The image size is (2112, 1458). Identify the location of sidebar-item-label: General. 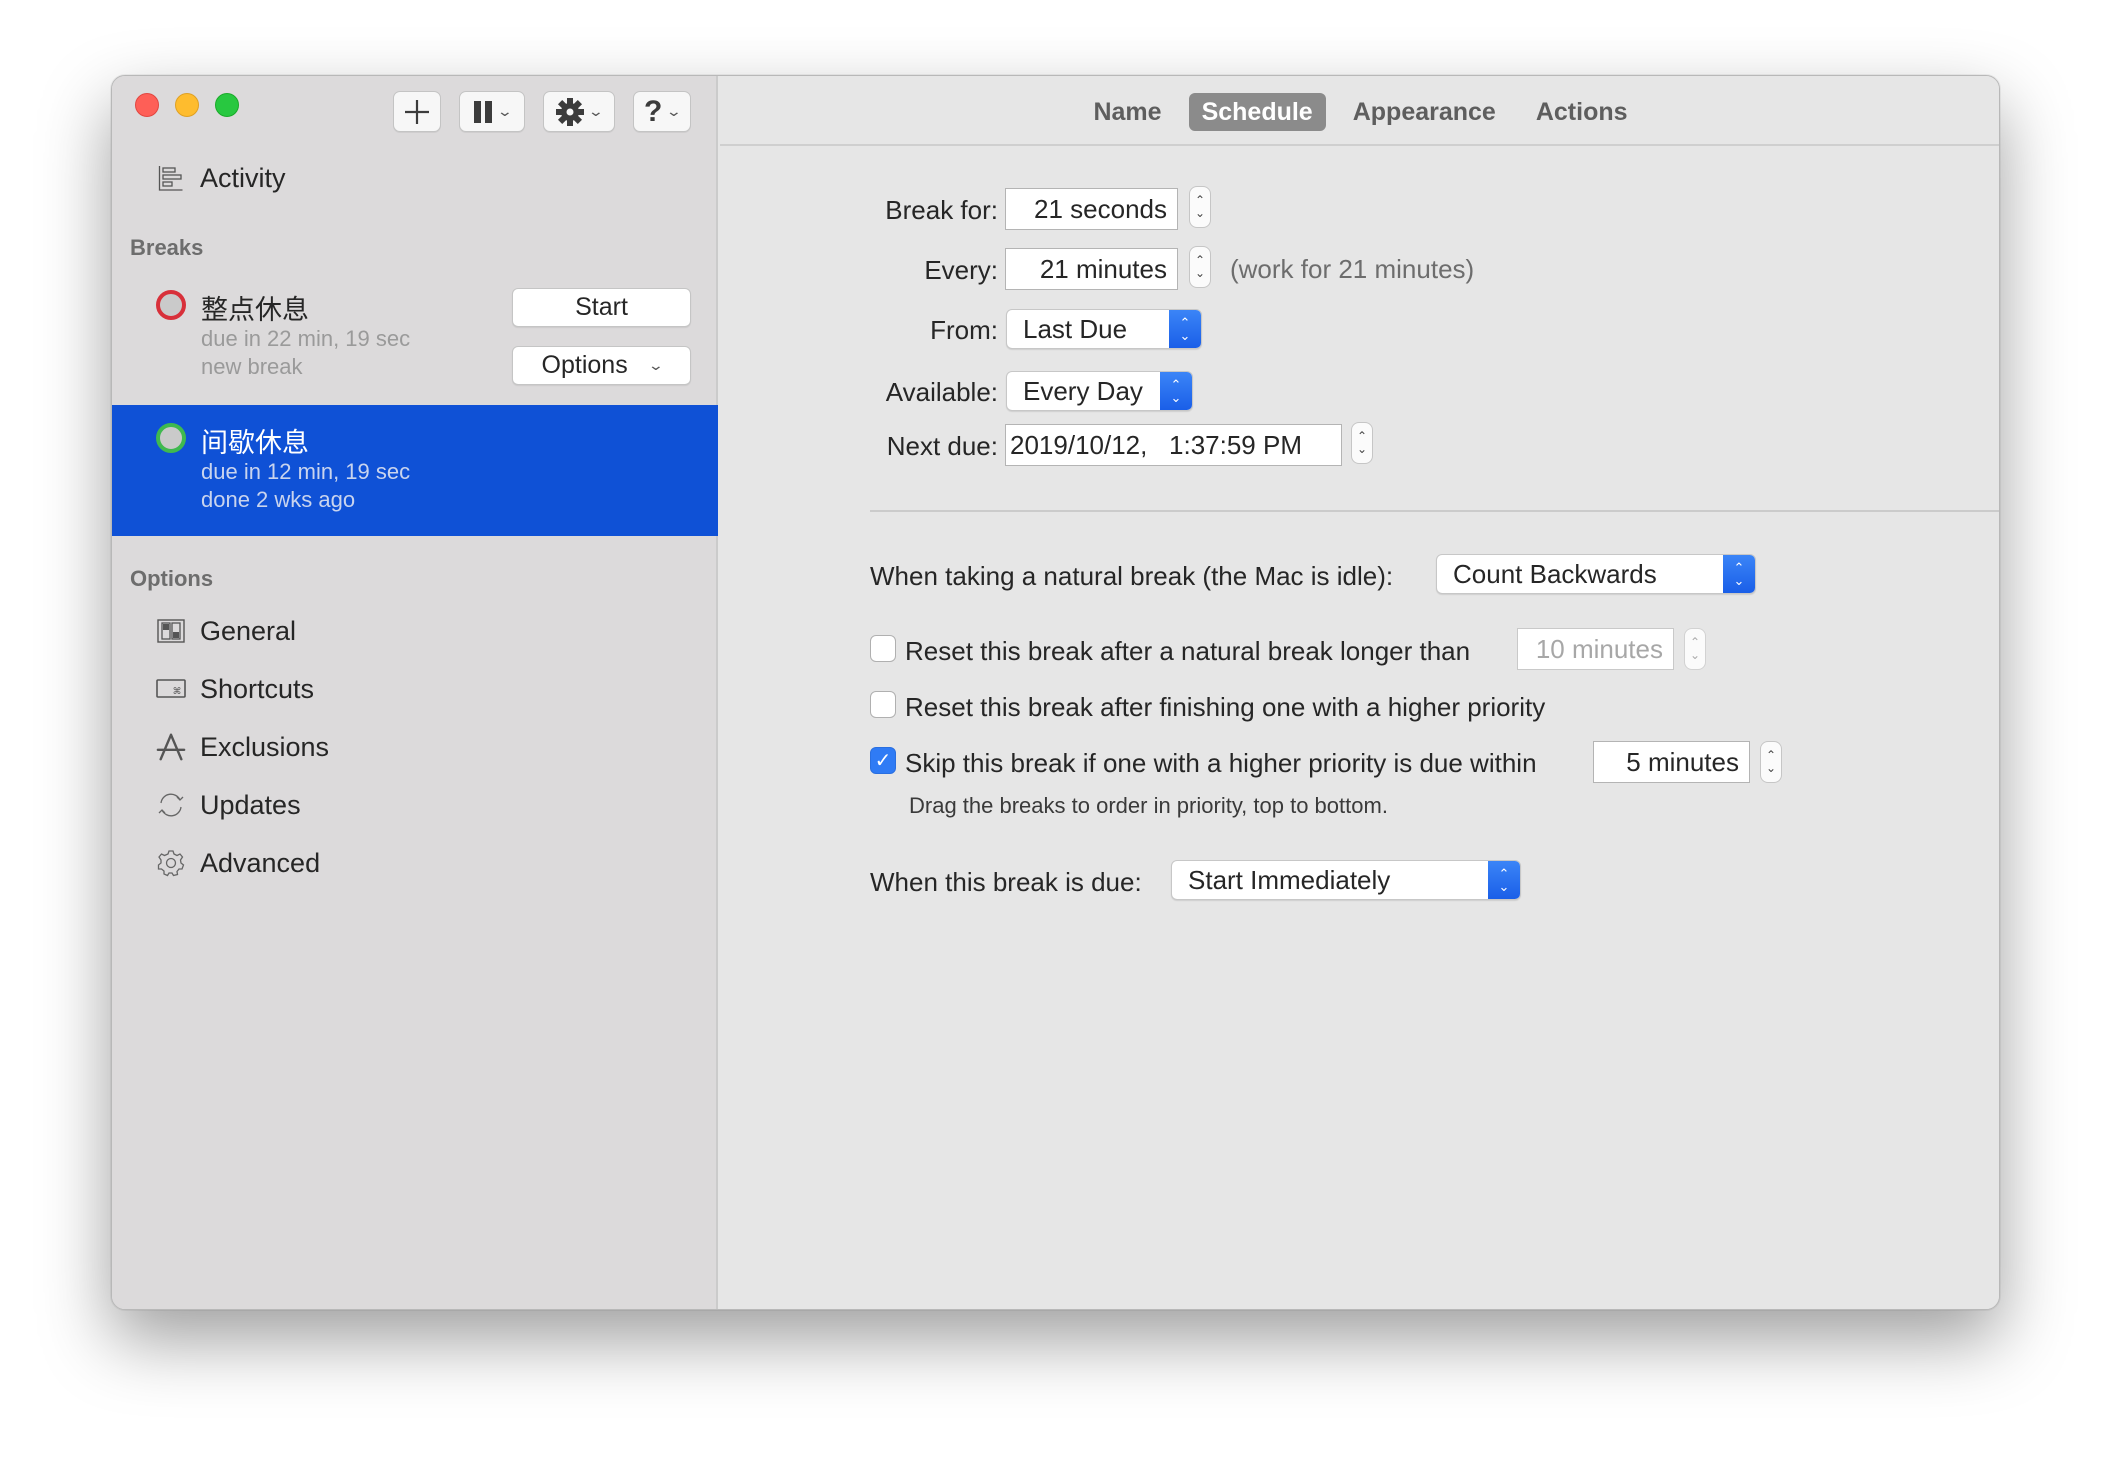
(248, 630).